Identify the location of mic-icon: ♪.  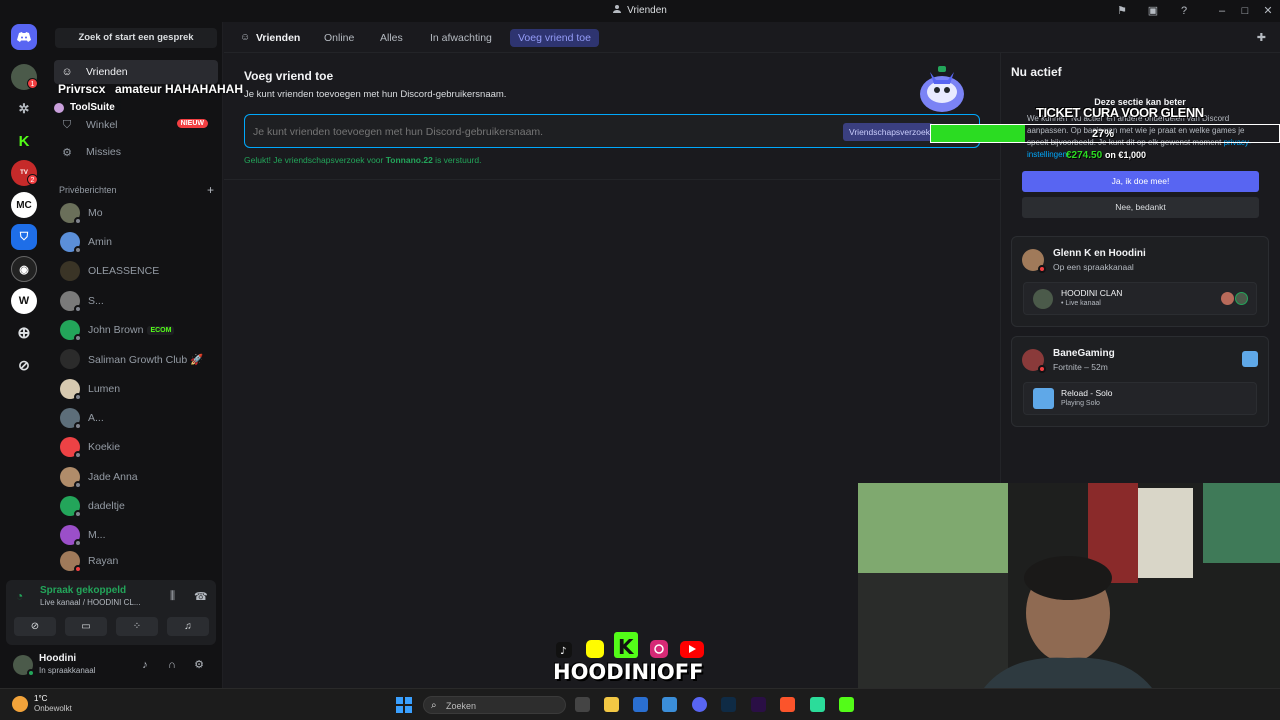
(145, 665).